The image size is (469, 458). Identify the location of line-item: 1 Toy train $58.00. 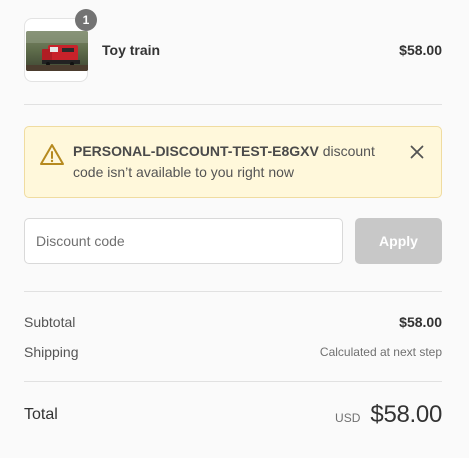
(233, 45).